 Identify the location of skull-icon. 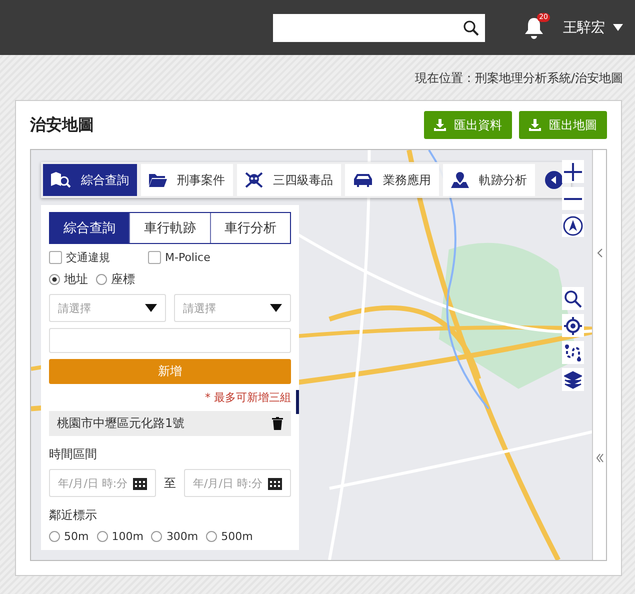
(254, 180).